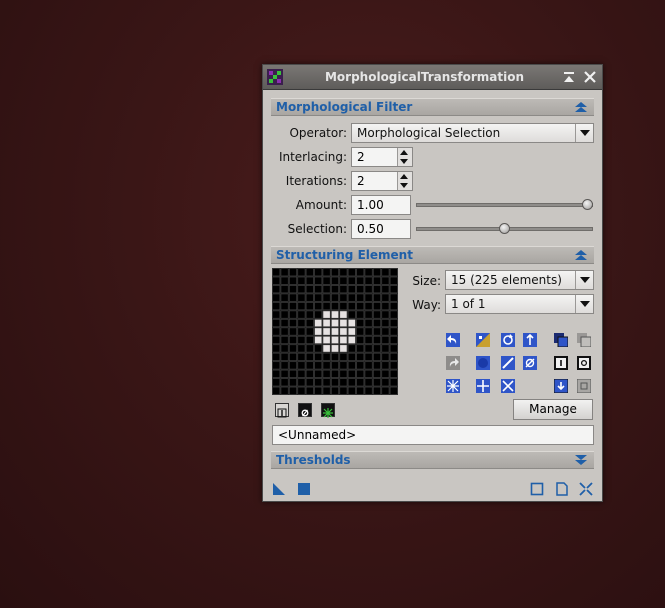 The height and width of the screenshot is (608, 665). Describe the element at coordinates (508, 363) in the screenshot. I see `diagonal-icon` at that location.